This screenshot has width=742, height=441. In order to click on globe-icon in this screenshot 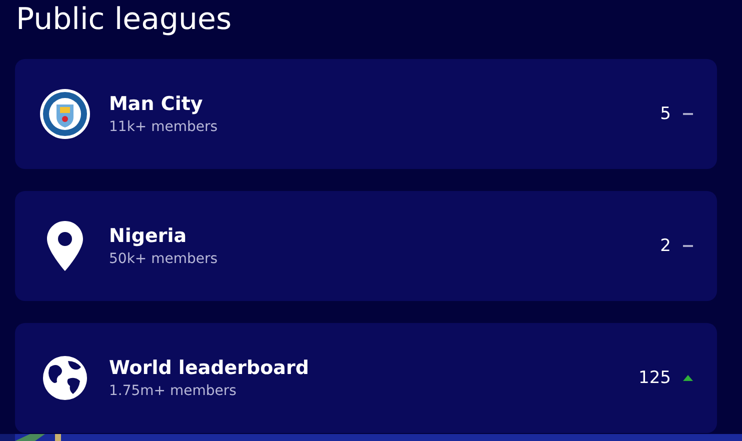, I will do `click(65, 378)`.